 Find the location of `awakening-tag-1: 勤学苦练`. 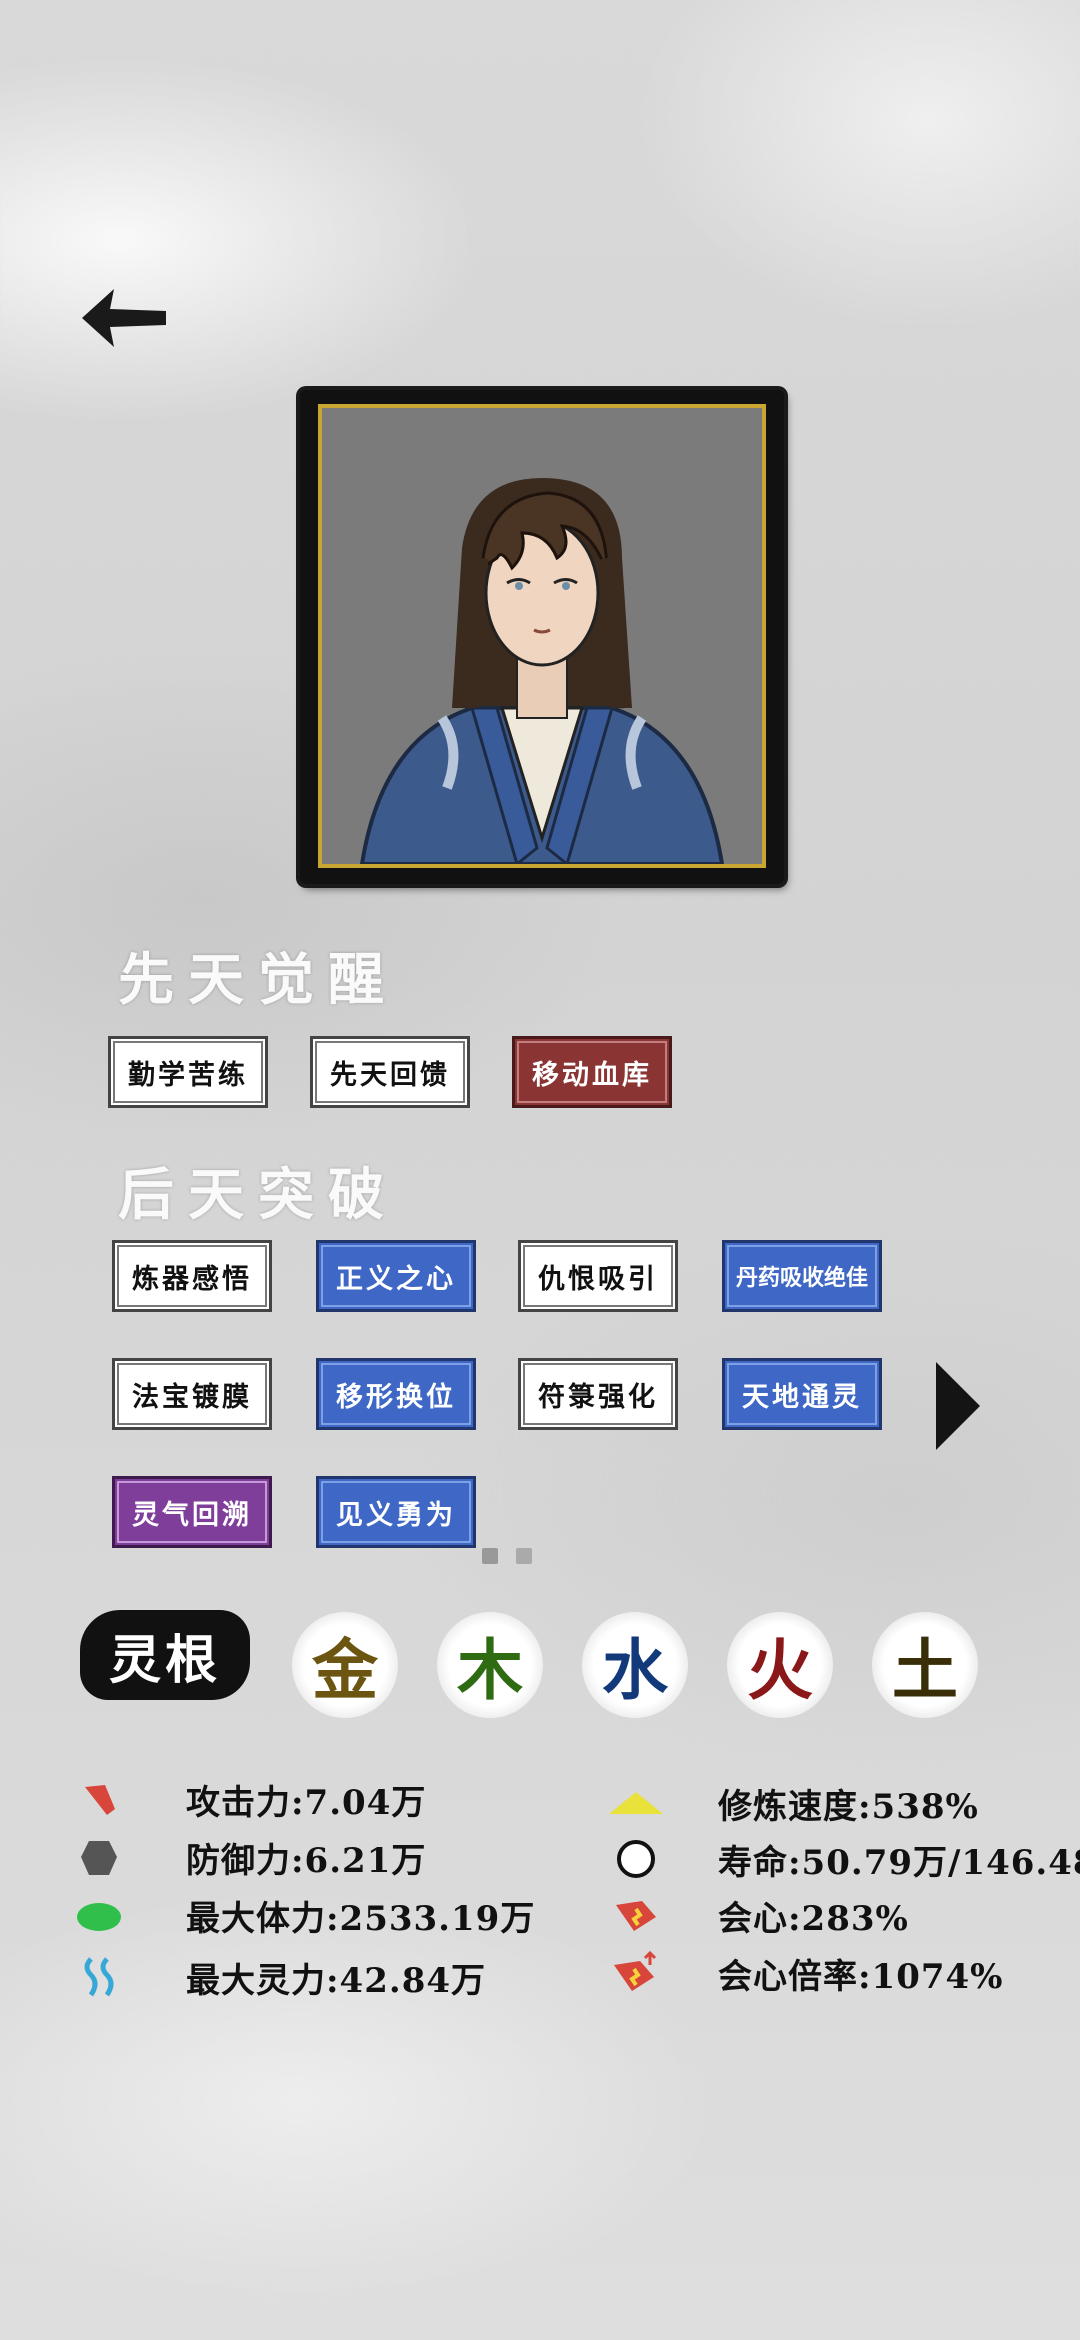

awakening-tag-1: 勤学苦练 is located at coordinates (188, 1072).